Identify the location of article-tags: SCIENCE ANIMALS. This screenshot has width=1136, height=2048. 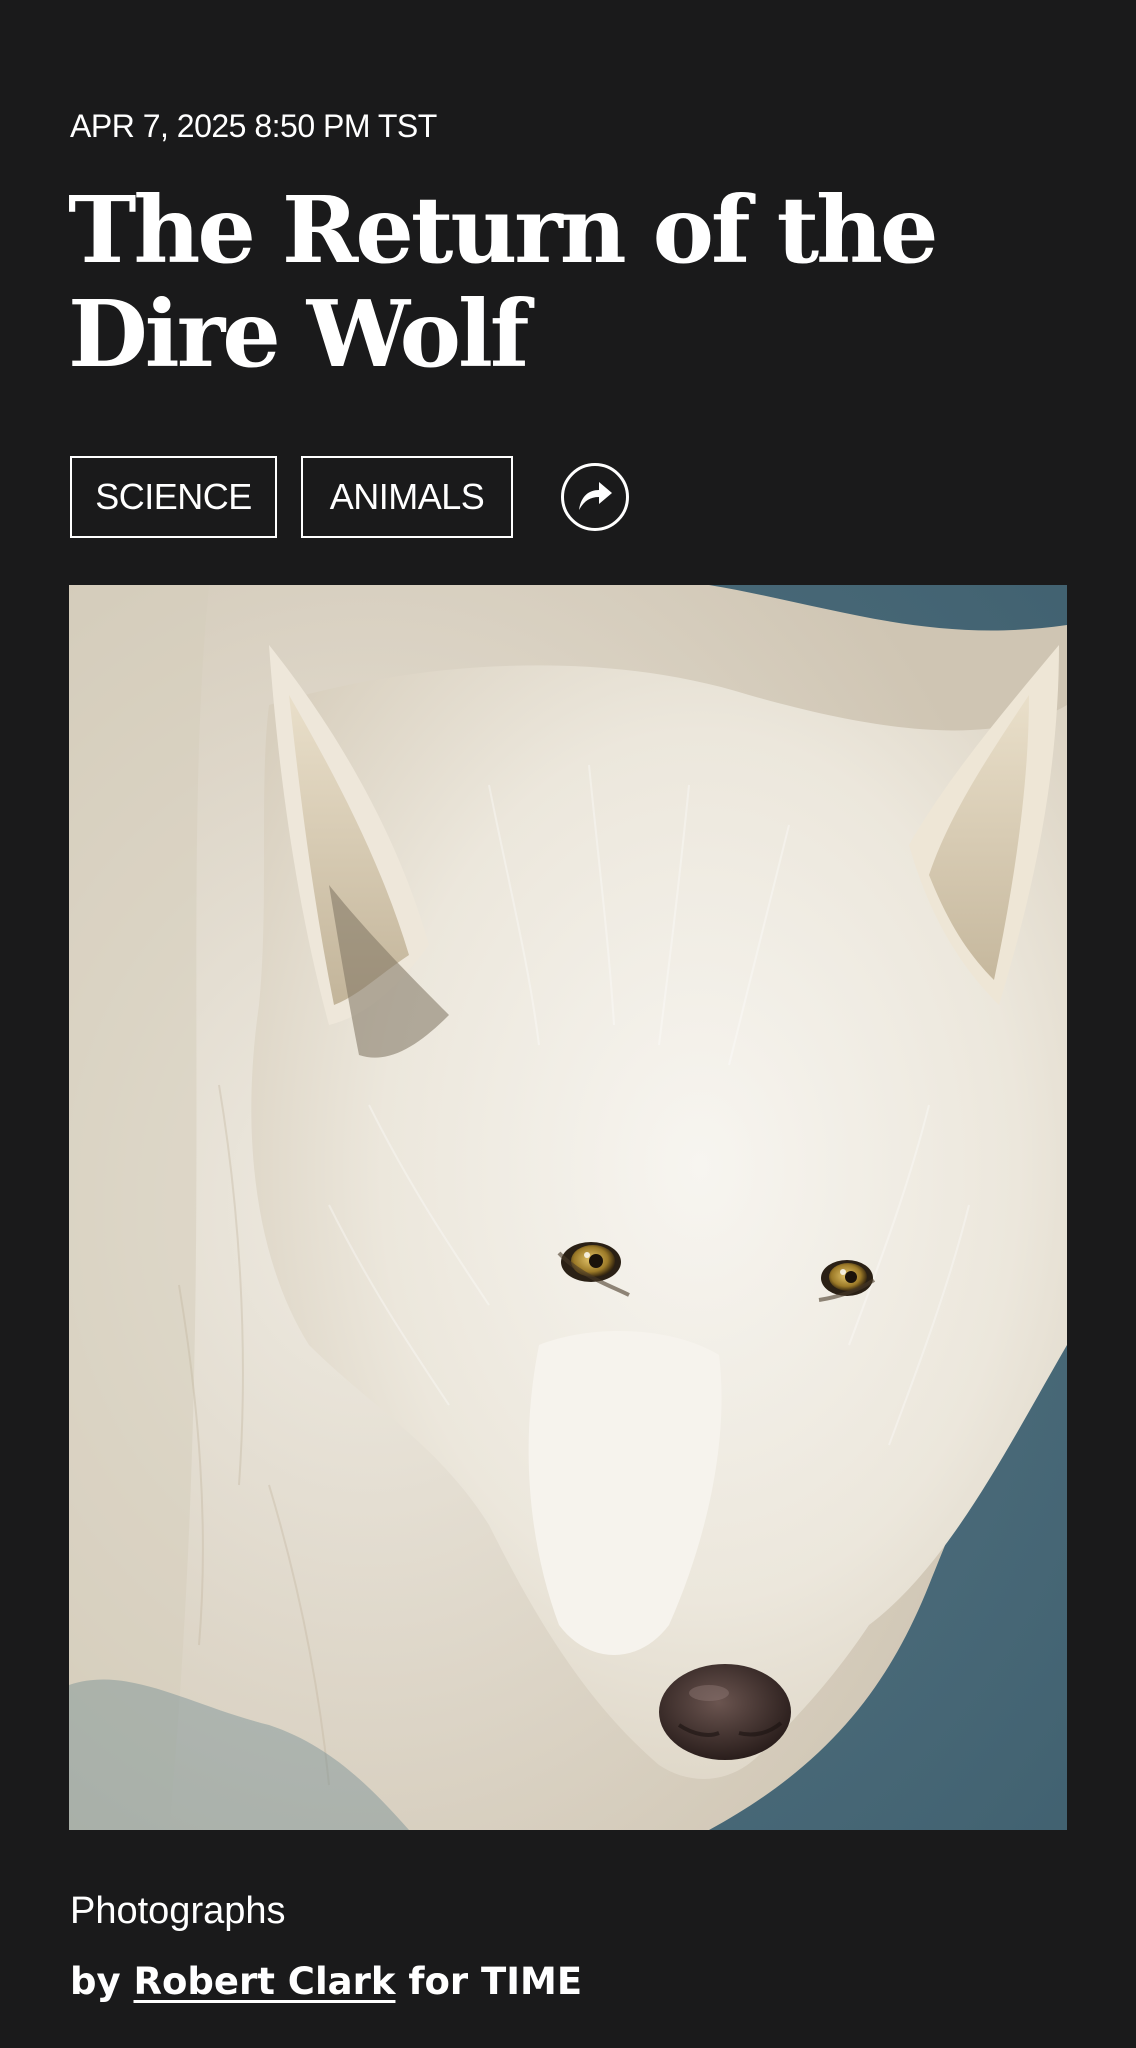
(349, 497).